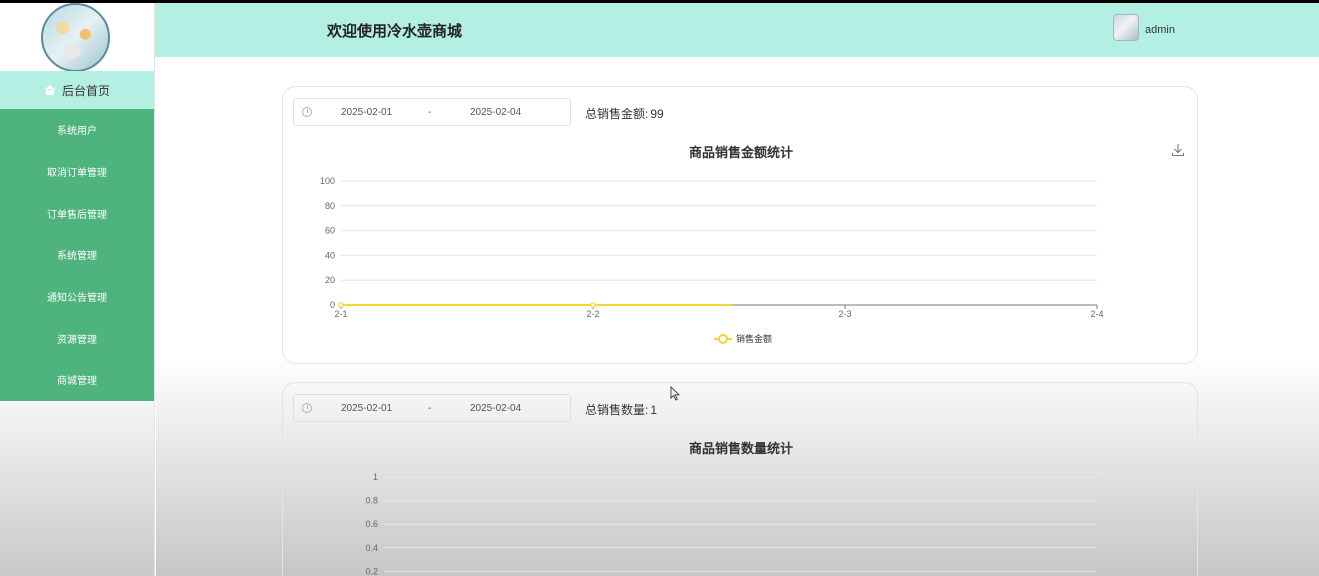  Describe the element at coordinates (340, 314) in the screenshot. I see `x-tick-label: 2-1` at that location.